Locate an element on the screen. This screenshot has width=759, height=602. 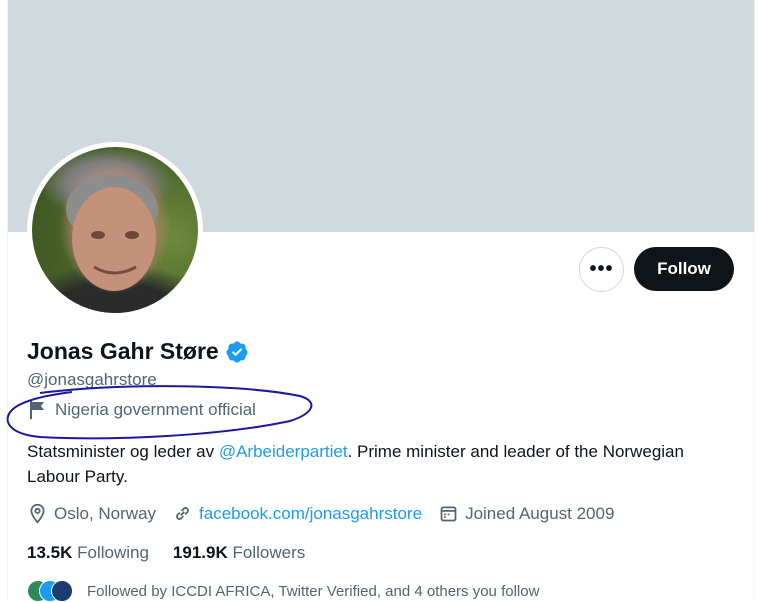
location-pin-icon is located at coordinates (37, 513).